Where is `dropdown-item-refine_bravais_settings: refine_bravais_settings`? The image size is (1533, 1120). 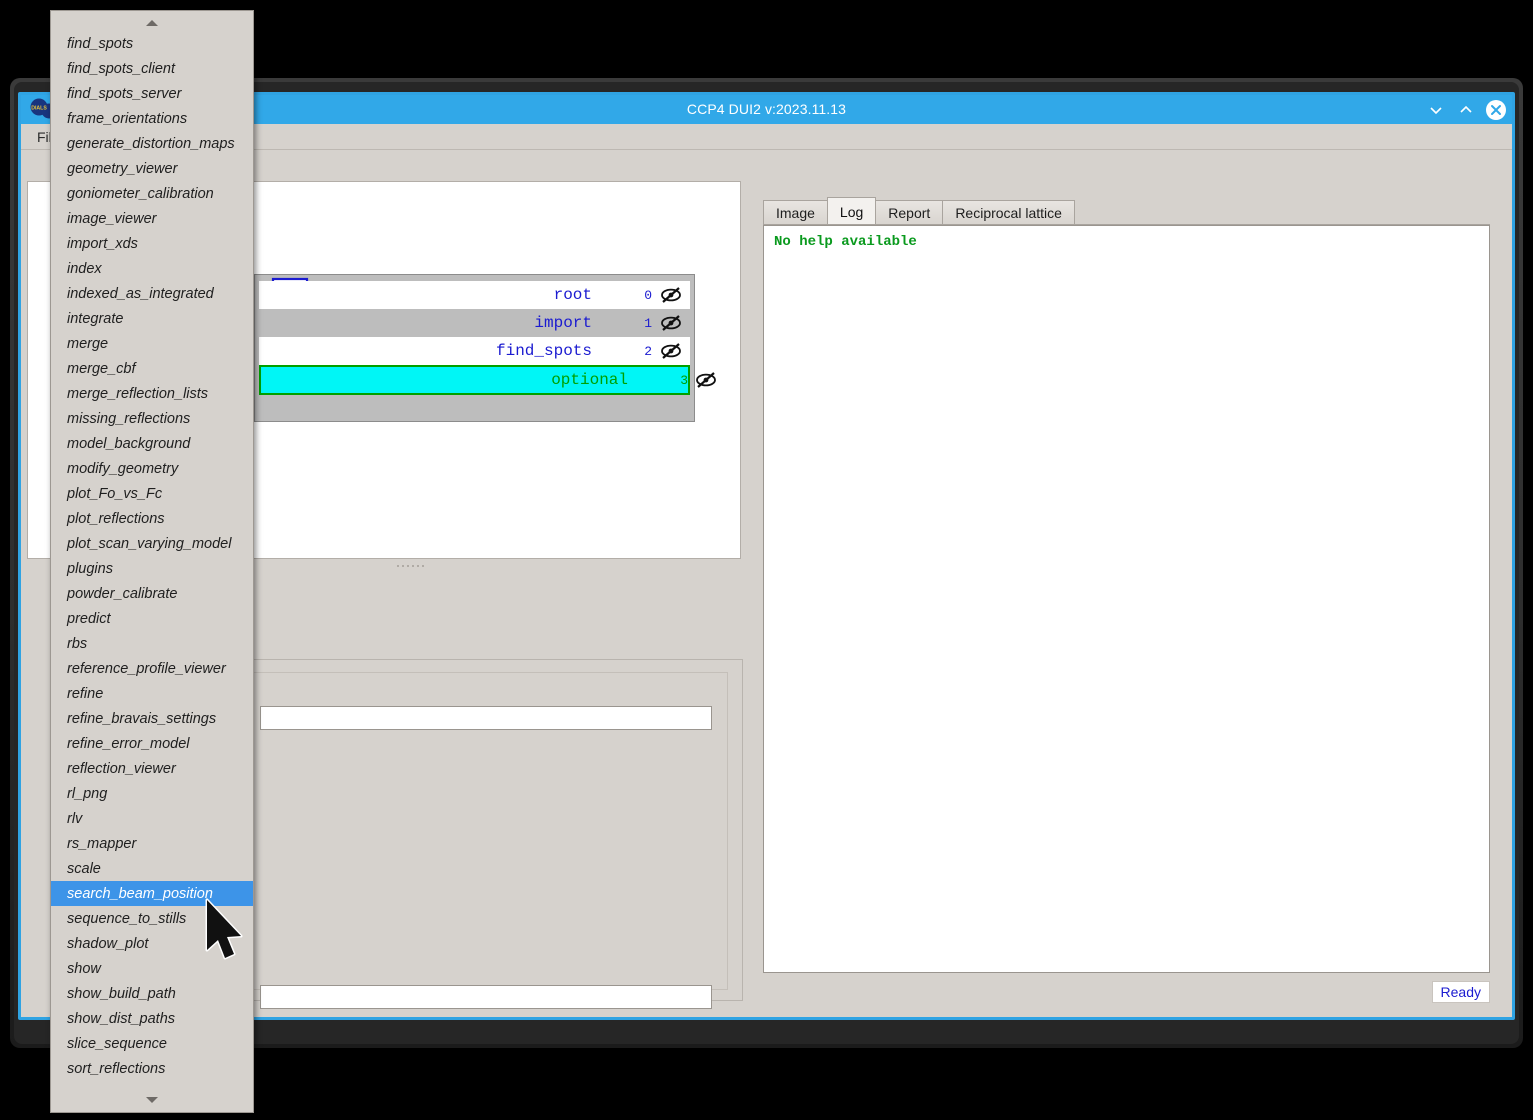 dropdown-item-refine_bravais_settings: refine_bravais_settings is located at coordinates (152, 718).